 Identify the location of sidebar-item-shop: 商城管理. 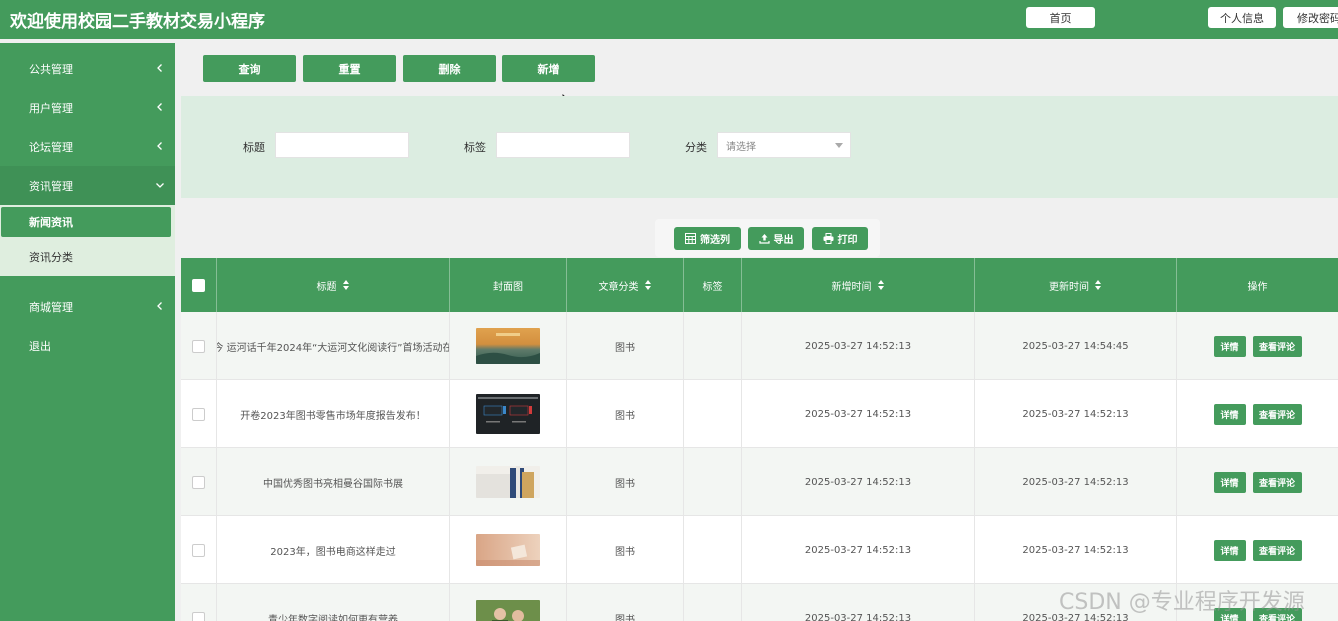
(87, 306).